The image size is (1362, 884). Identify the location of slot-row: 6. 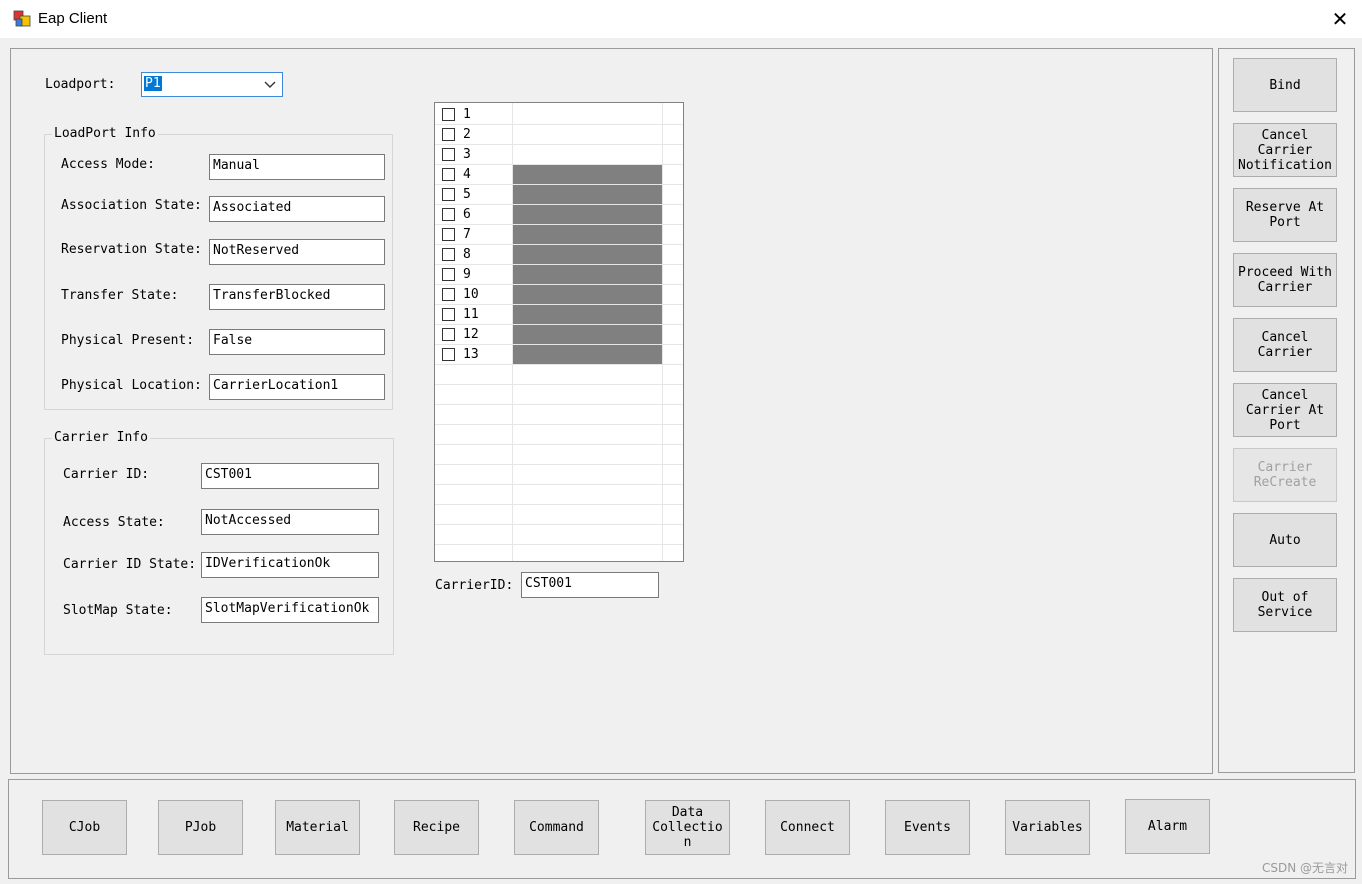
(559, 215).